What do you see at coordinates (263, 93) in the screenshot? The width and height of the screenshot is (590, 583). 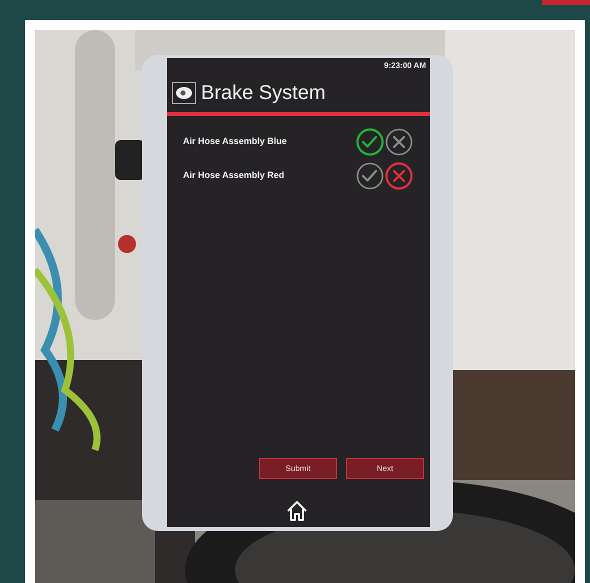 I see `screen-title: Brake System` at bounding box center [263, 93].